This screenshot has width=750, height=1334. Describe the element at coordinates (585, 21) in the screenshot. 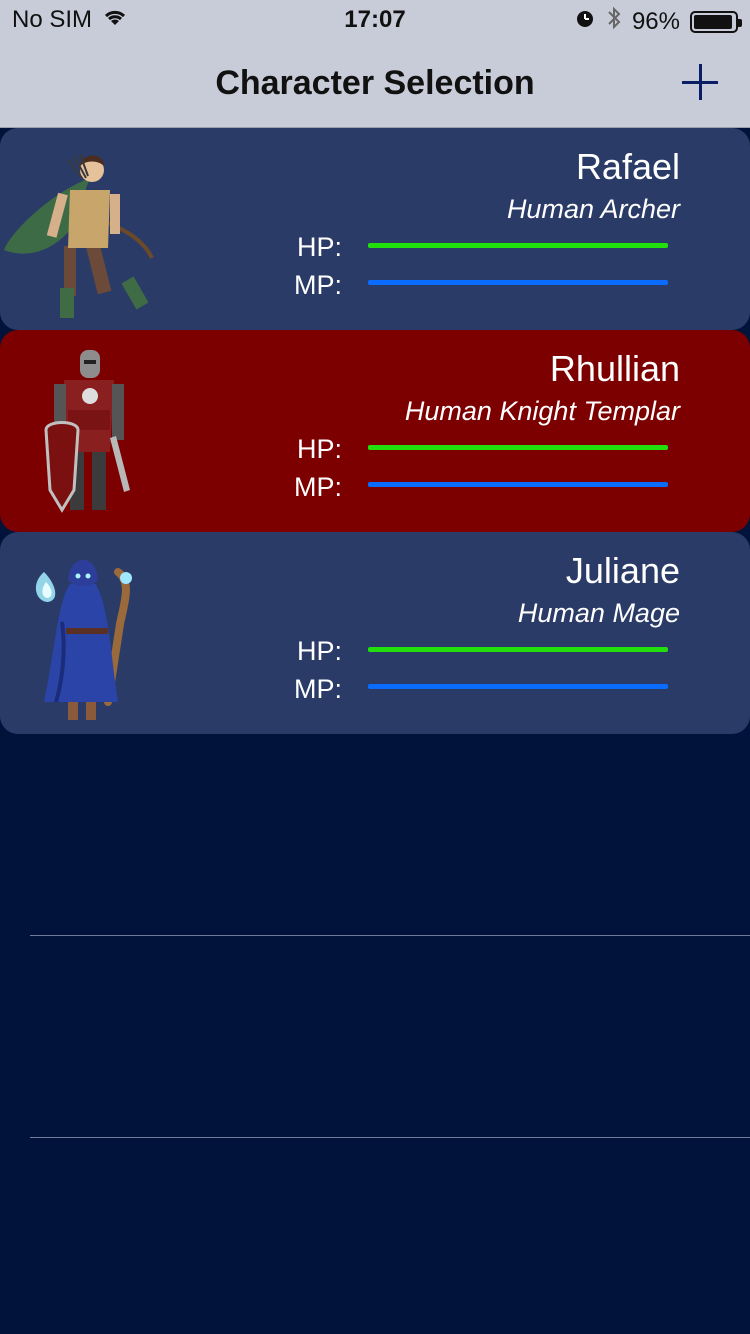

I see `alarm-icon` at that location.